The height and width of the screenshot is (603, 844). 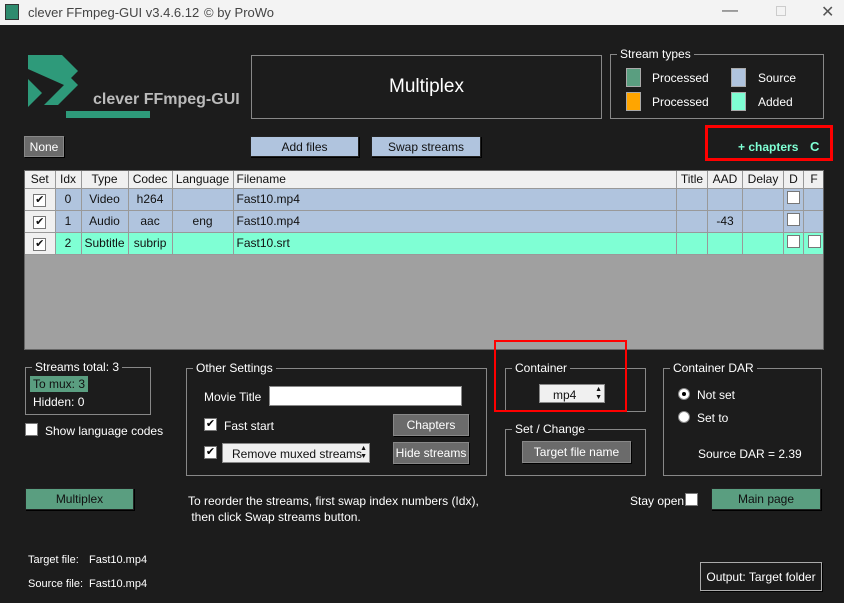 I want to click on container-dar-legend: Container DAR, so click(x=713, y=368).